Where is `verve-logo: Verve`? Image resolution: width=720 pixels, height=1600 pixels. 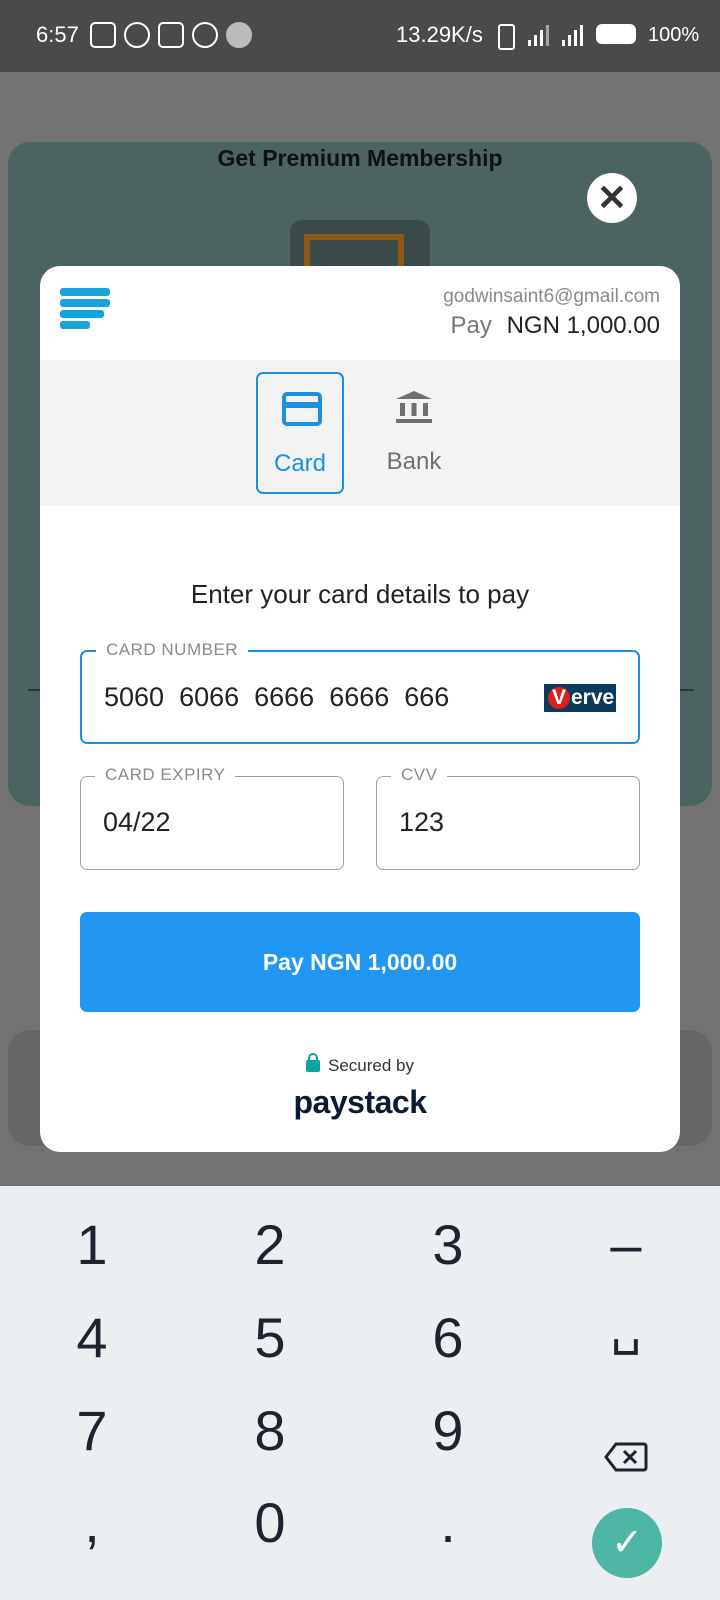
verve-logo: Verve is located at coordinates (580, 698).